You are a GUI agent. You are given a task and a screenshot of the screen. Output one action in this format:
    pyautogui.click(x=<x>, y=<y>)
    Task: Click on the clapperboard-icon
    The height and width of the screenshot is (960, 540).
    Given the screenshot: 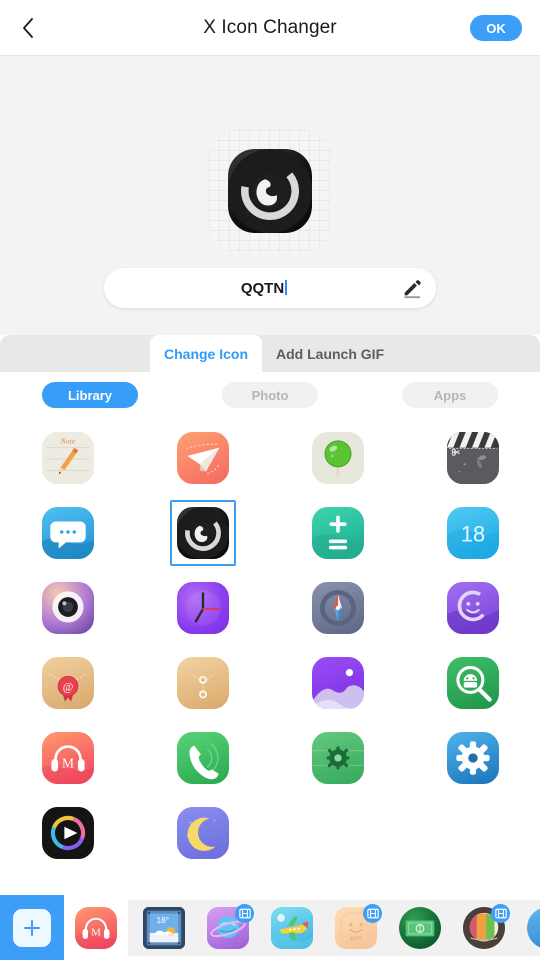 What is the action you would take?
    pyautogui.click(x=472, y=457)
    